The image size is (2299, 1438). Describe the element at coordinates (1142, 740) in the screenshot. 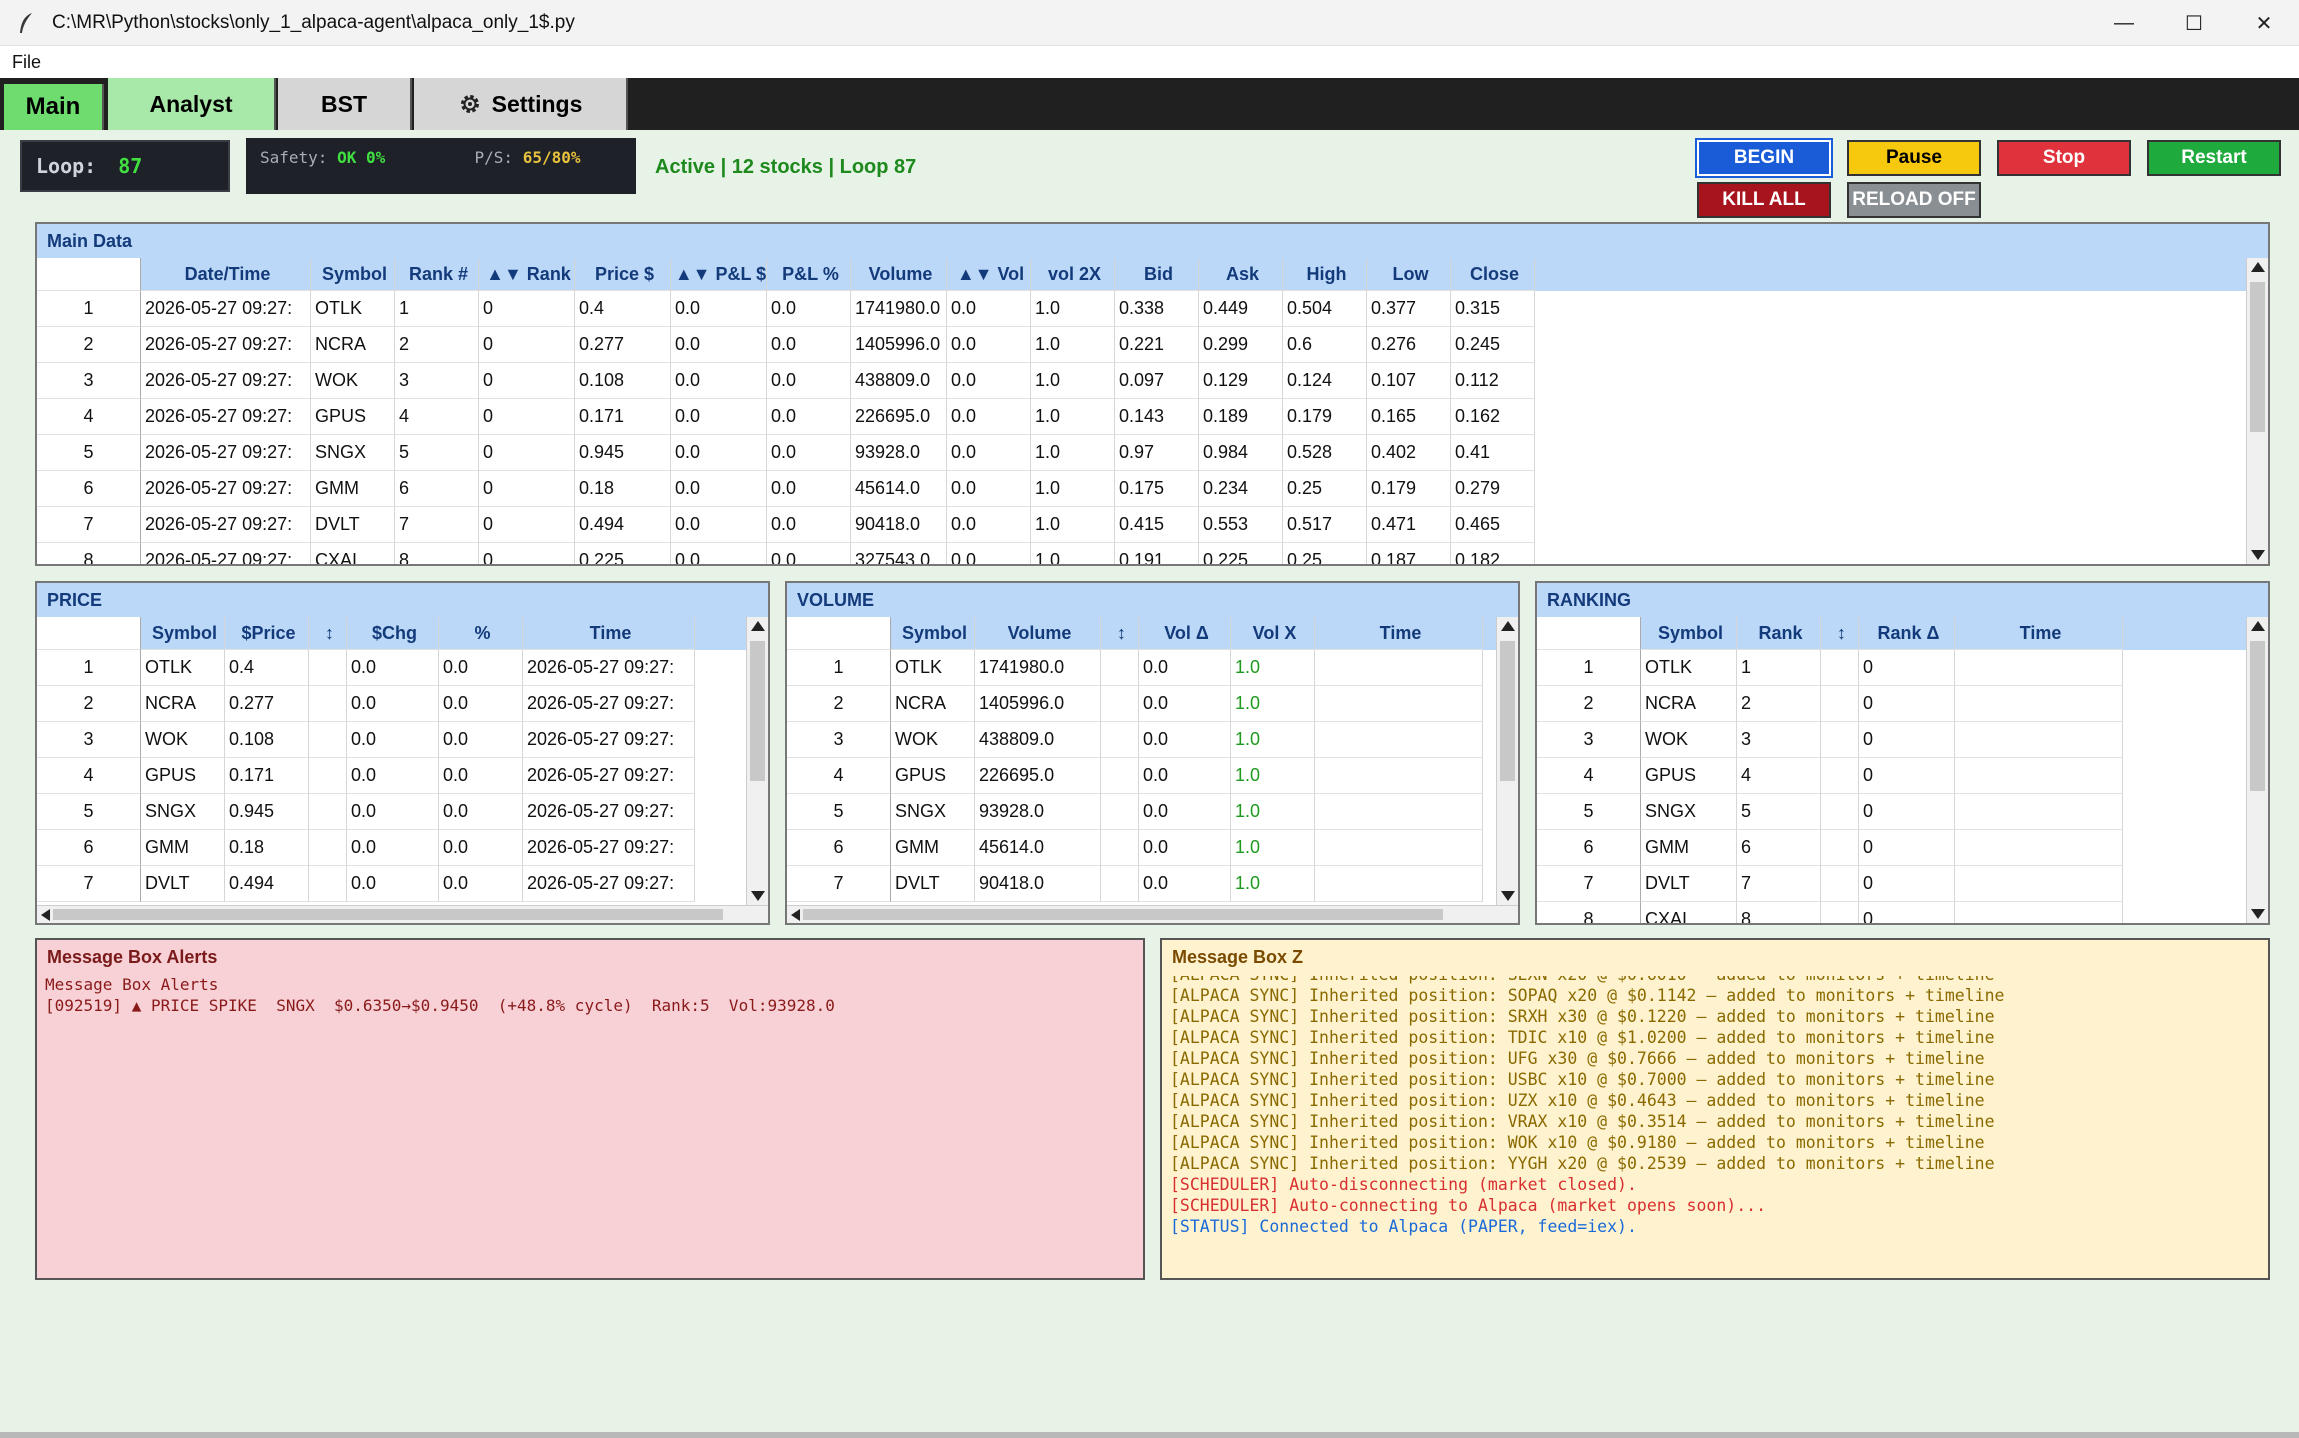

I see `table-row: 3 WOK 438809.0 0.0 1.0` at that location.